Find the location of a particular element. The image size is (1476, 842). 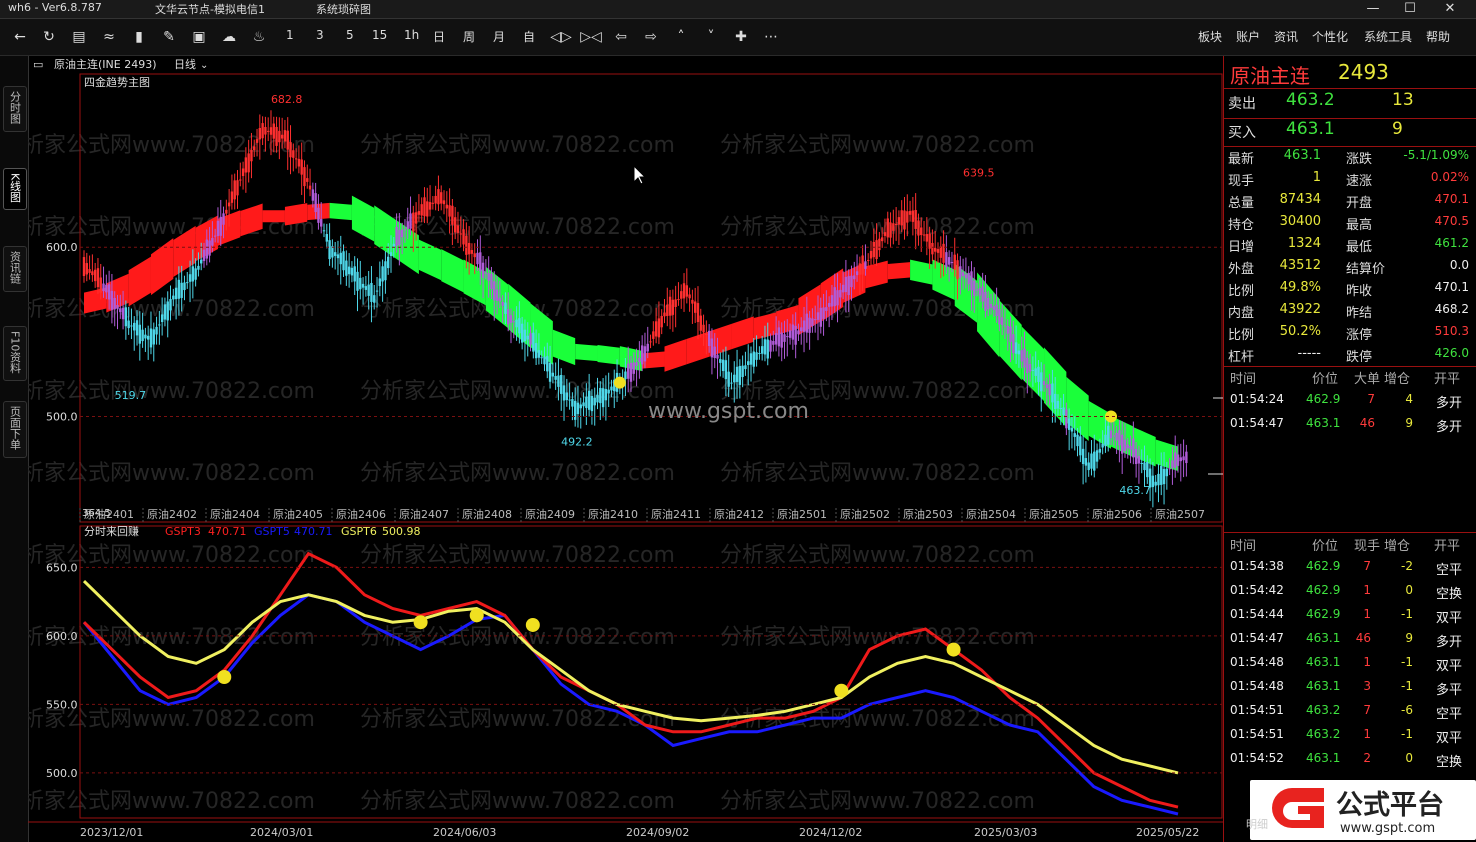

sub-indicator-name: 分时来回赚 is located at coordinates (111, 531).